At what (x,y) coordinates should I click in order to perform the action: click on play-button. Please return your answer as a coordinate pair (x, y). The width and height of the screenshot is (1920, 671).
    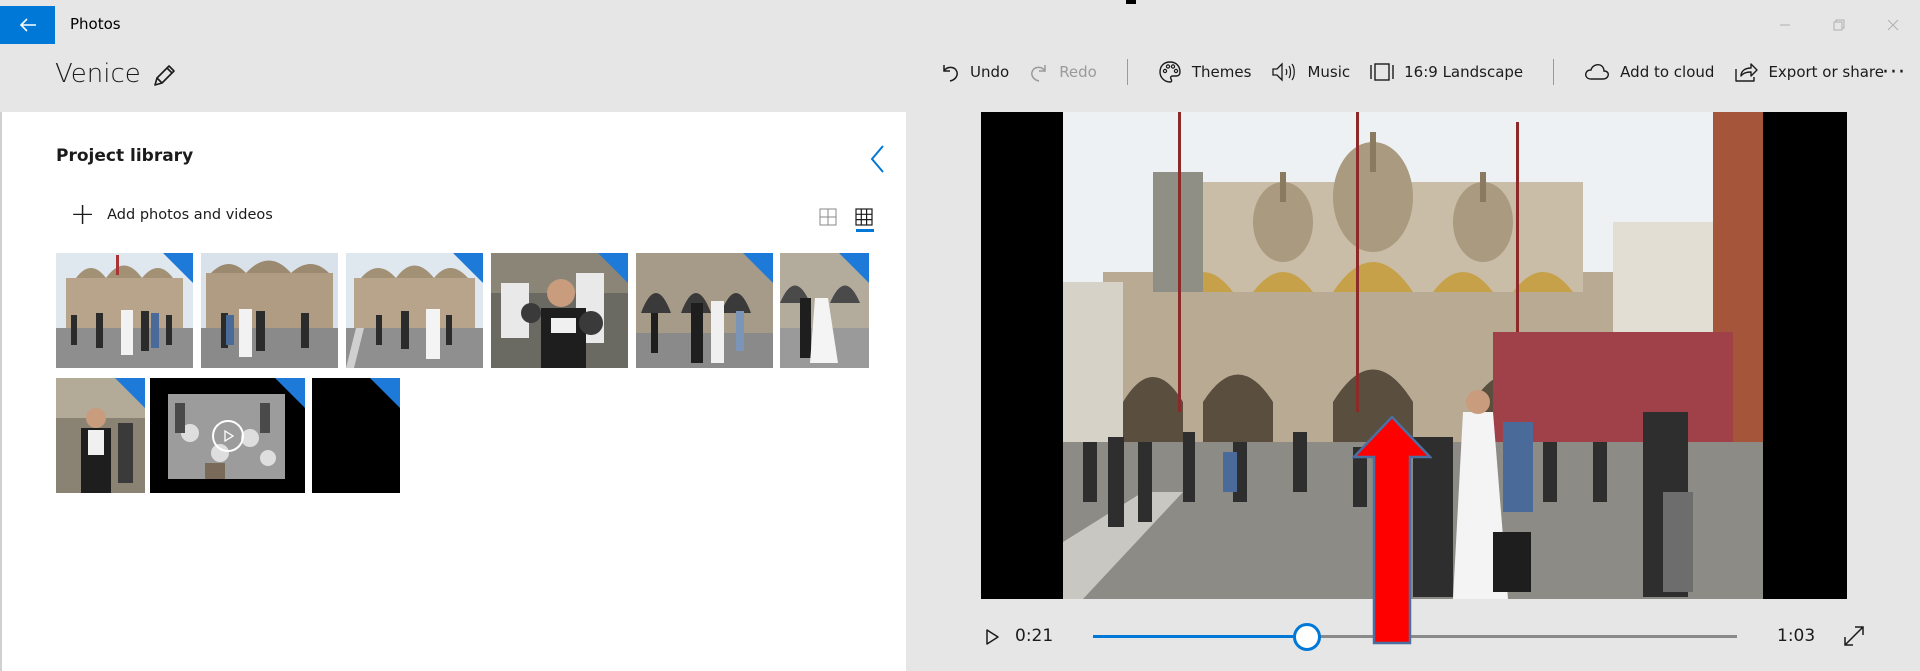
    Looking at the image, I should click on (992, 637).